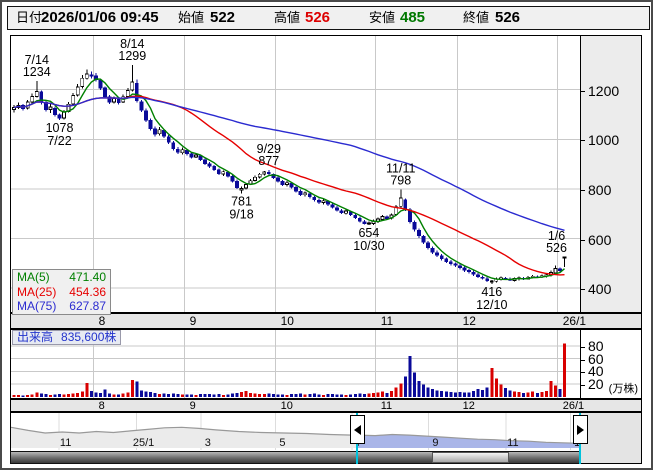 Image resolution: width=653 pixels, height=470 pixels. What do you see at coordinates (400, 180) in the screenshot?
I see `annotation-11/11: 798` at bounding box center [400, 180].